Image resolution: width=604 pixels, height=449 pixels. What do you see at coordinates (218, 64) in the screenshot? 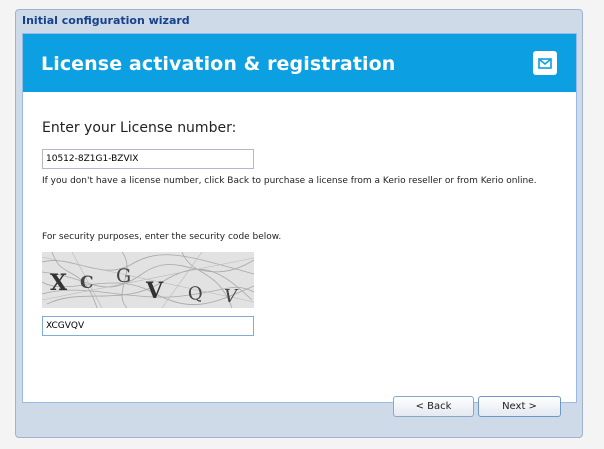
I see `banner-title: License activation & registration` at bounding box center [218, 64].